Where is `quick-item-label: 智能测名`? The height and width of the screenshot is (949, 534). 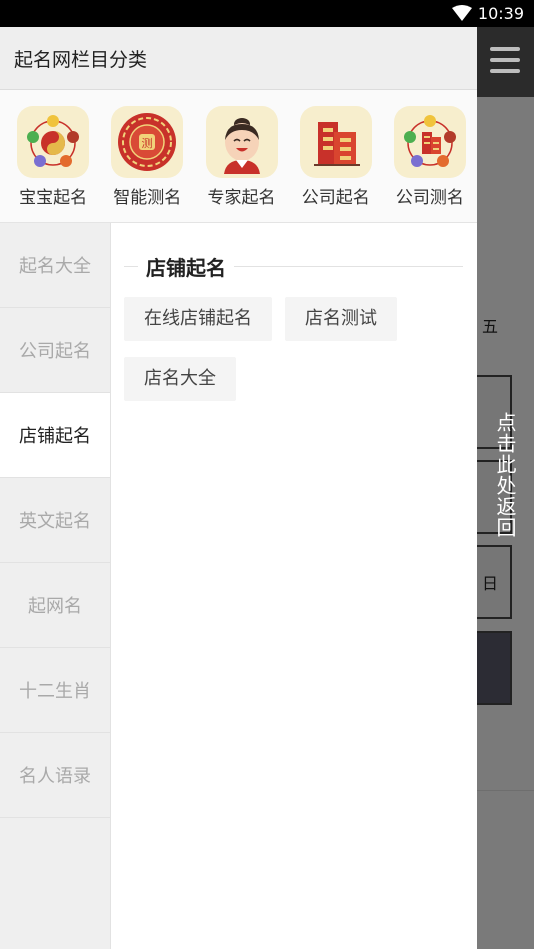 quick-item-label: 智能测名 is located at coordinates (147, 198).